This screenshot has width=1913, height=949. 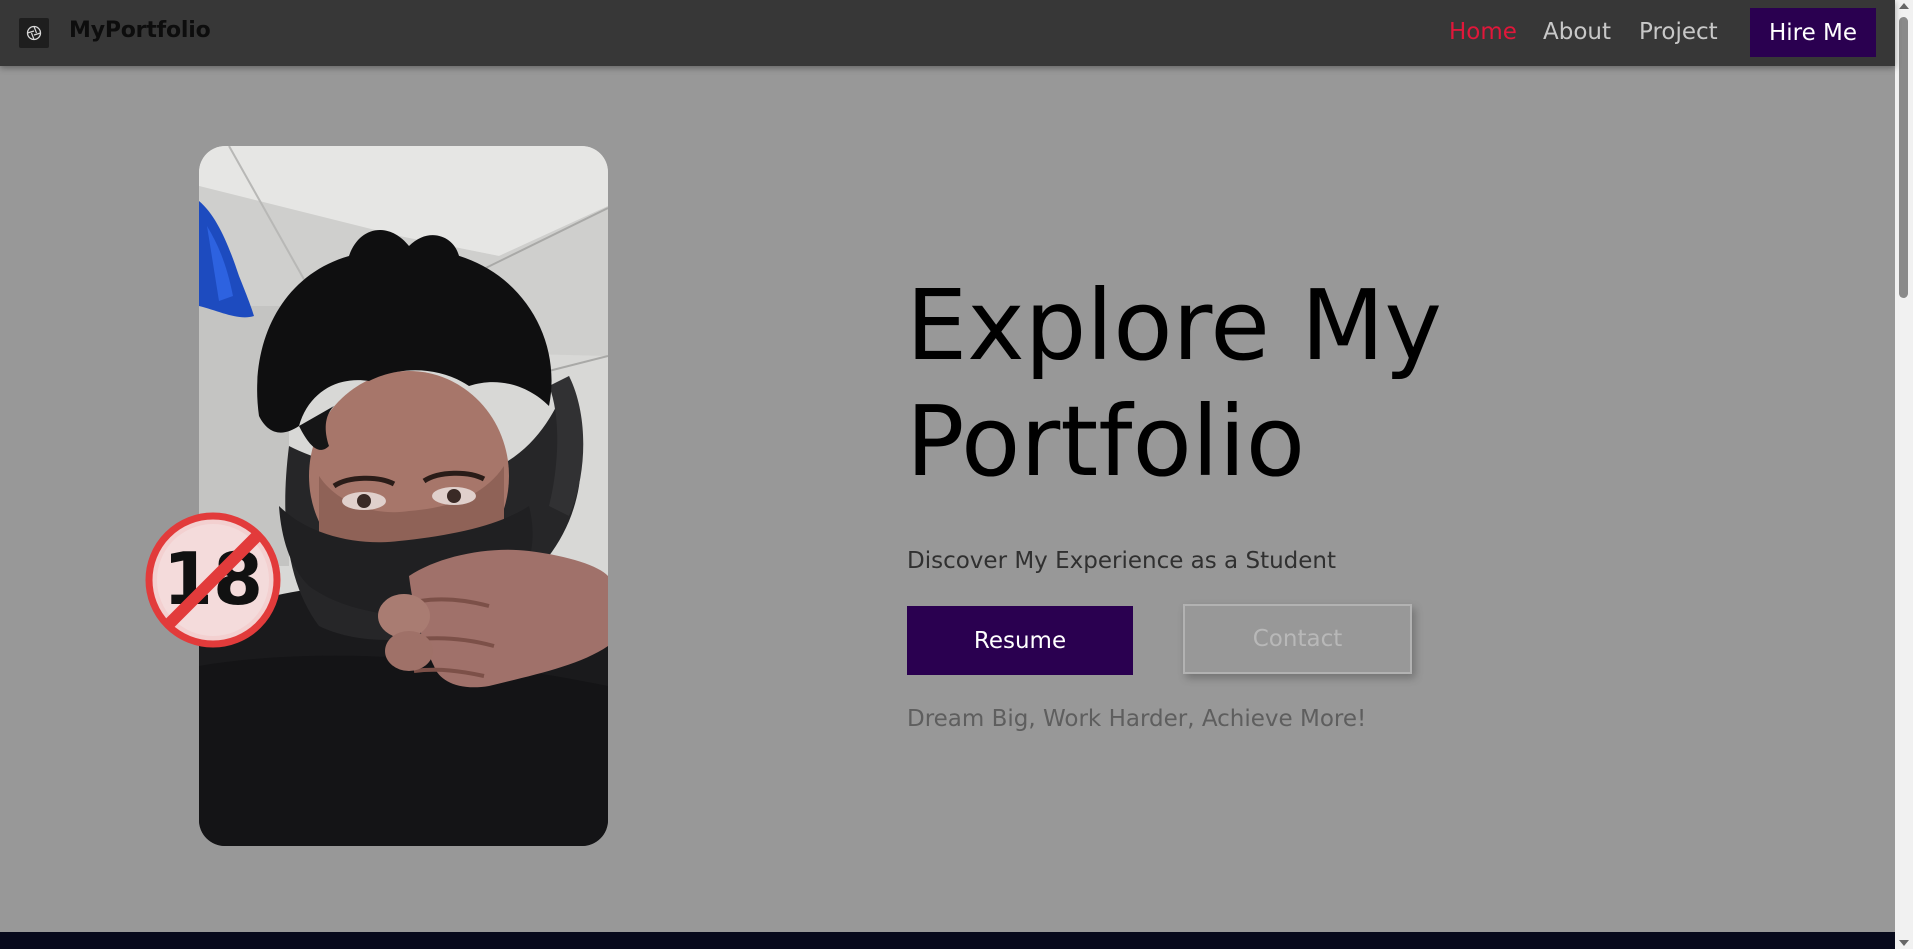 I want to click on nav-home-link: Home, so click(x=1483, y=32).